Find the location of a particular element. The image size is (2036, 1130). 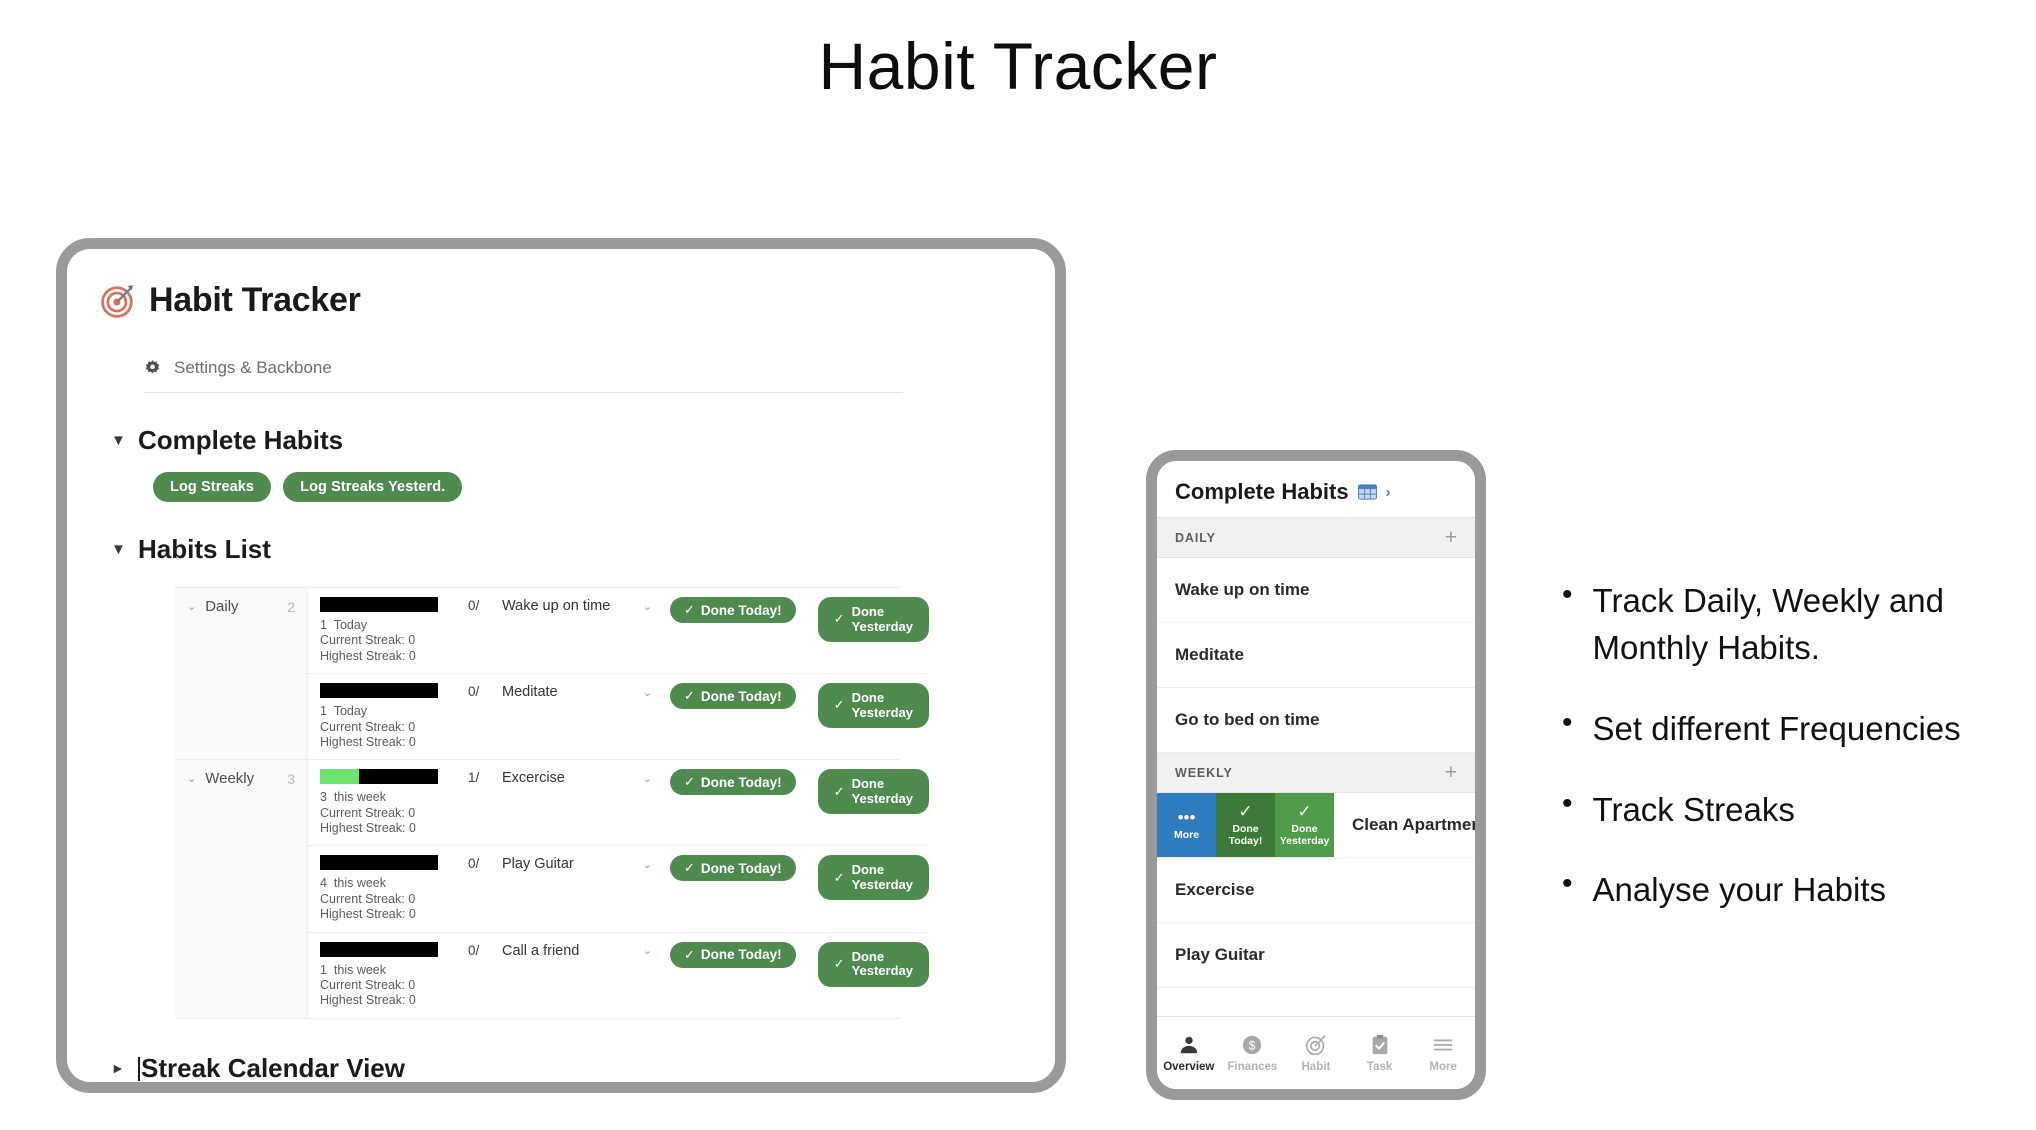

habit-name-select: Play Guitar ⌄ is located at coordinates (582, 863).